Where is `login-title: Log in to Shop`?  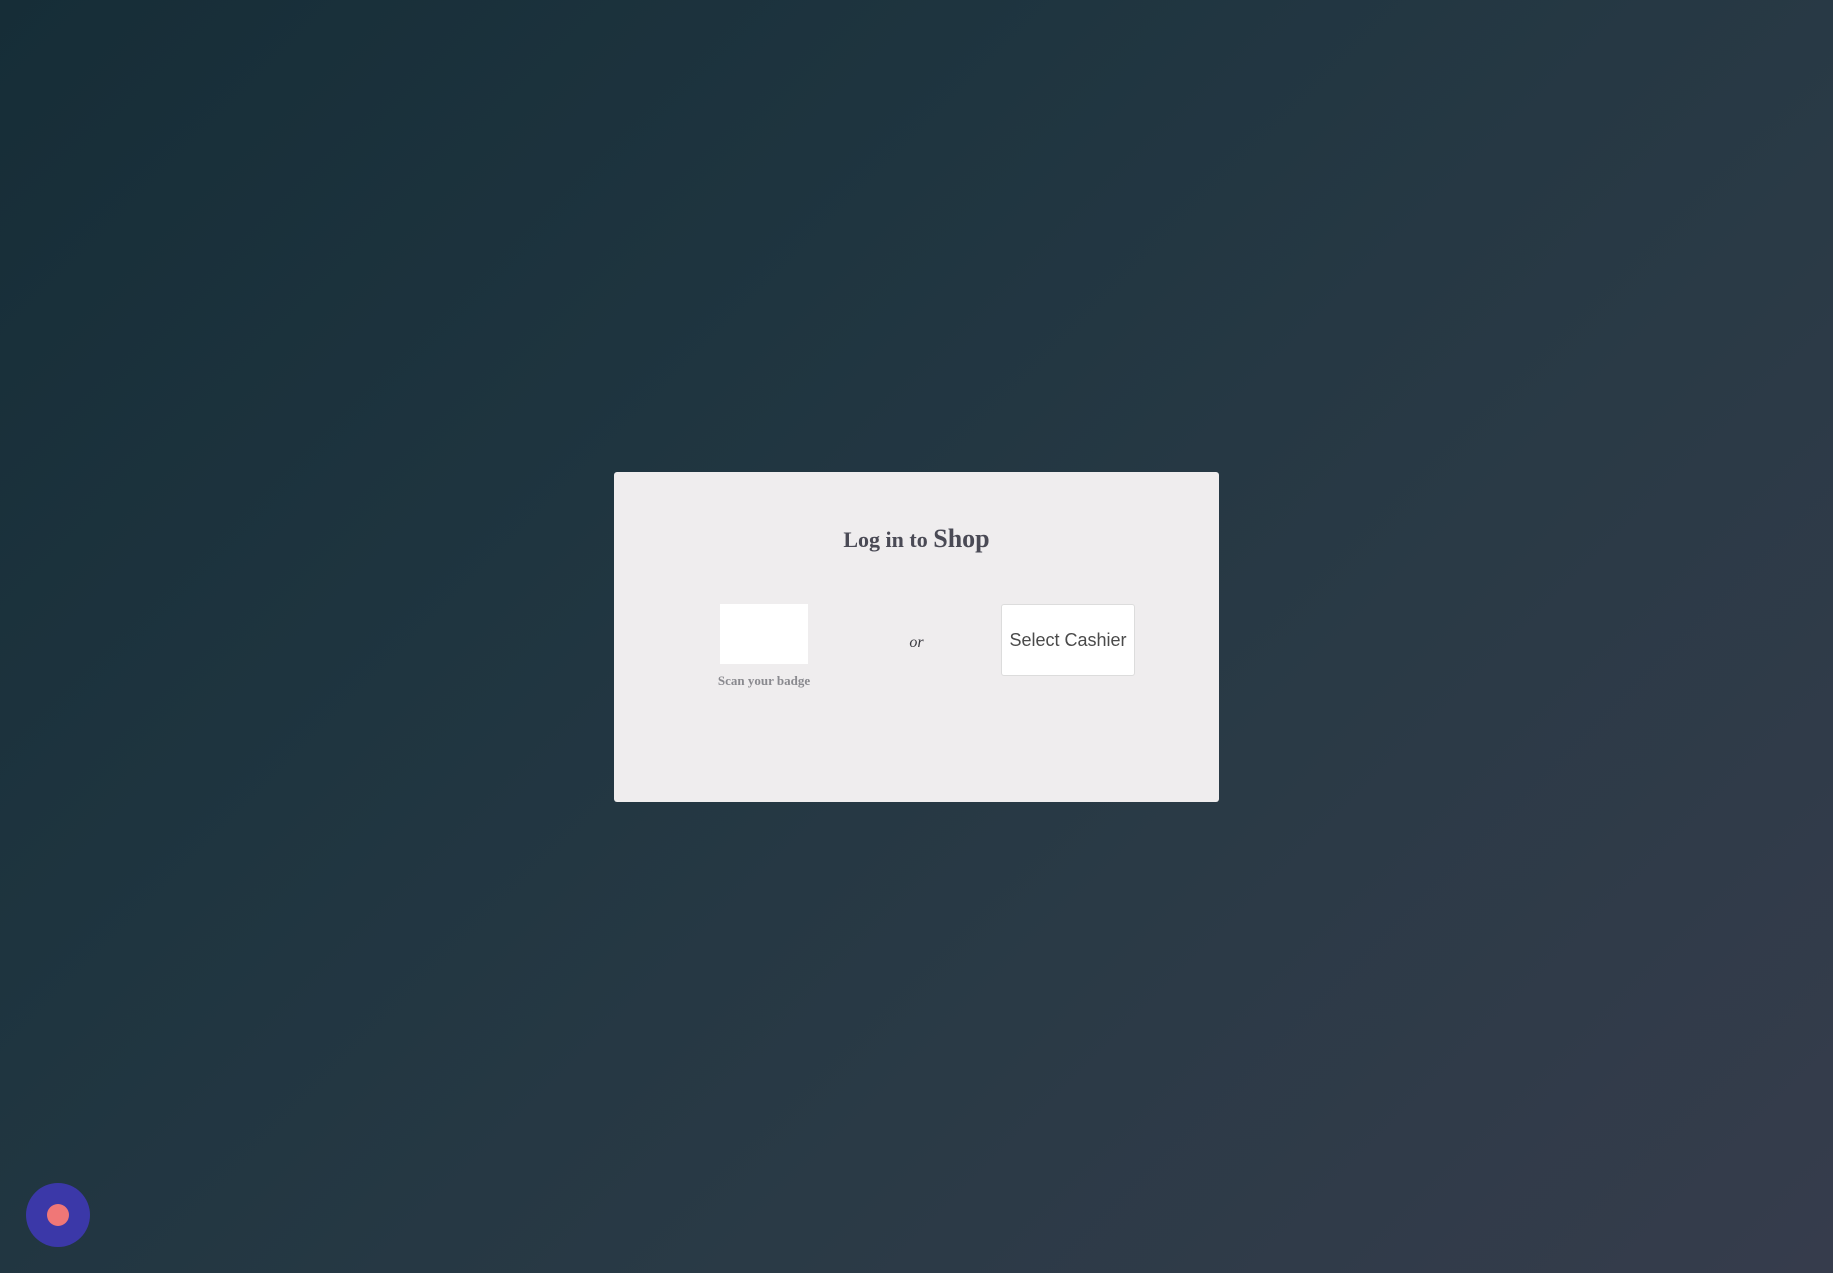 login-title: Log in to Shop is located at coordinates (916, 539).